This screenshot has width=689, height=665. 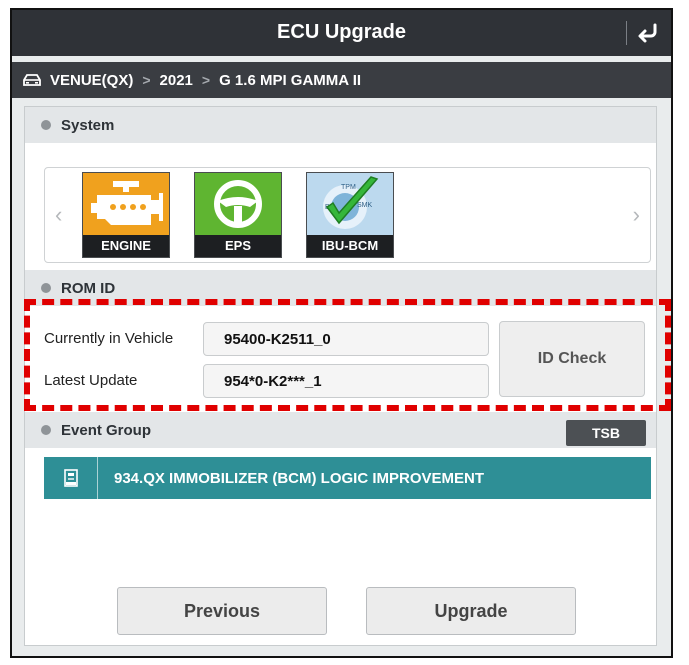 I want to click on system-carousel: ‹ › ENGINE EPS TPM SMK IBU-BCM, so click(x=347, y=215).